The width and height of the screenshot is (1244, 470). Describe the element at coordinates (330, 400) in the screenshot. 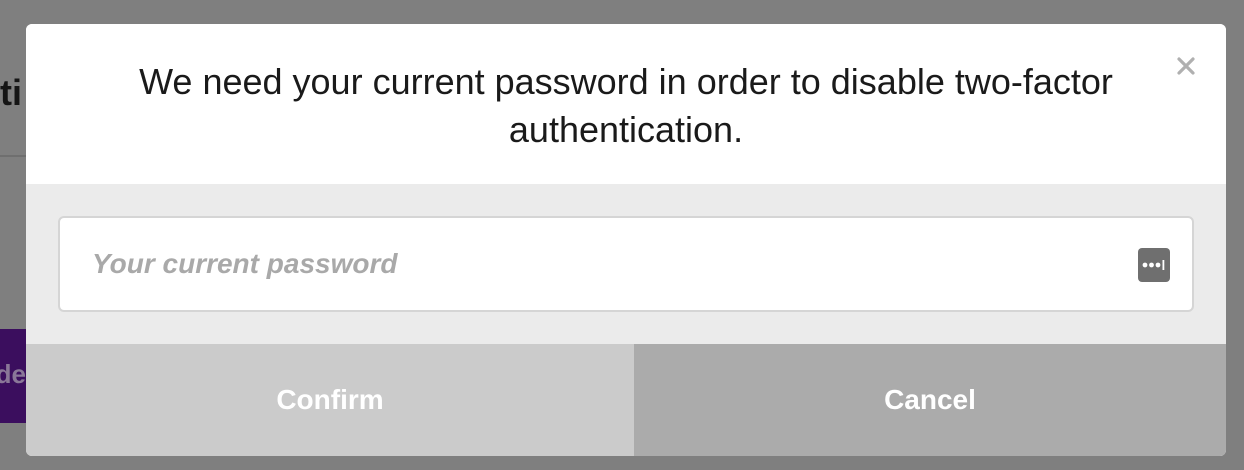

I see `confirm-button: Confirm` at that location.